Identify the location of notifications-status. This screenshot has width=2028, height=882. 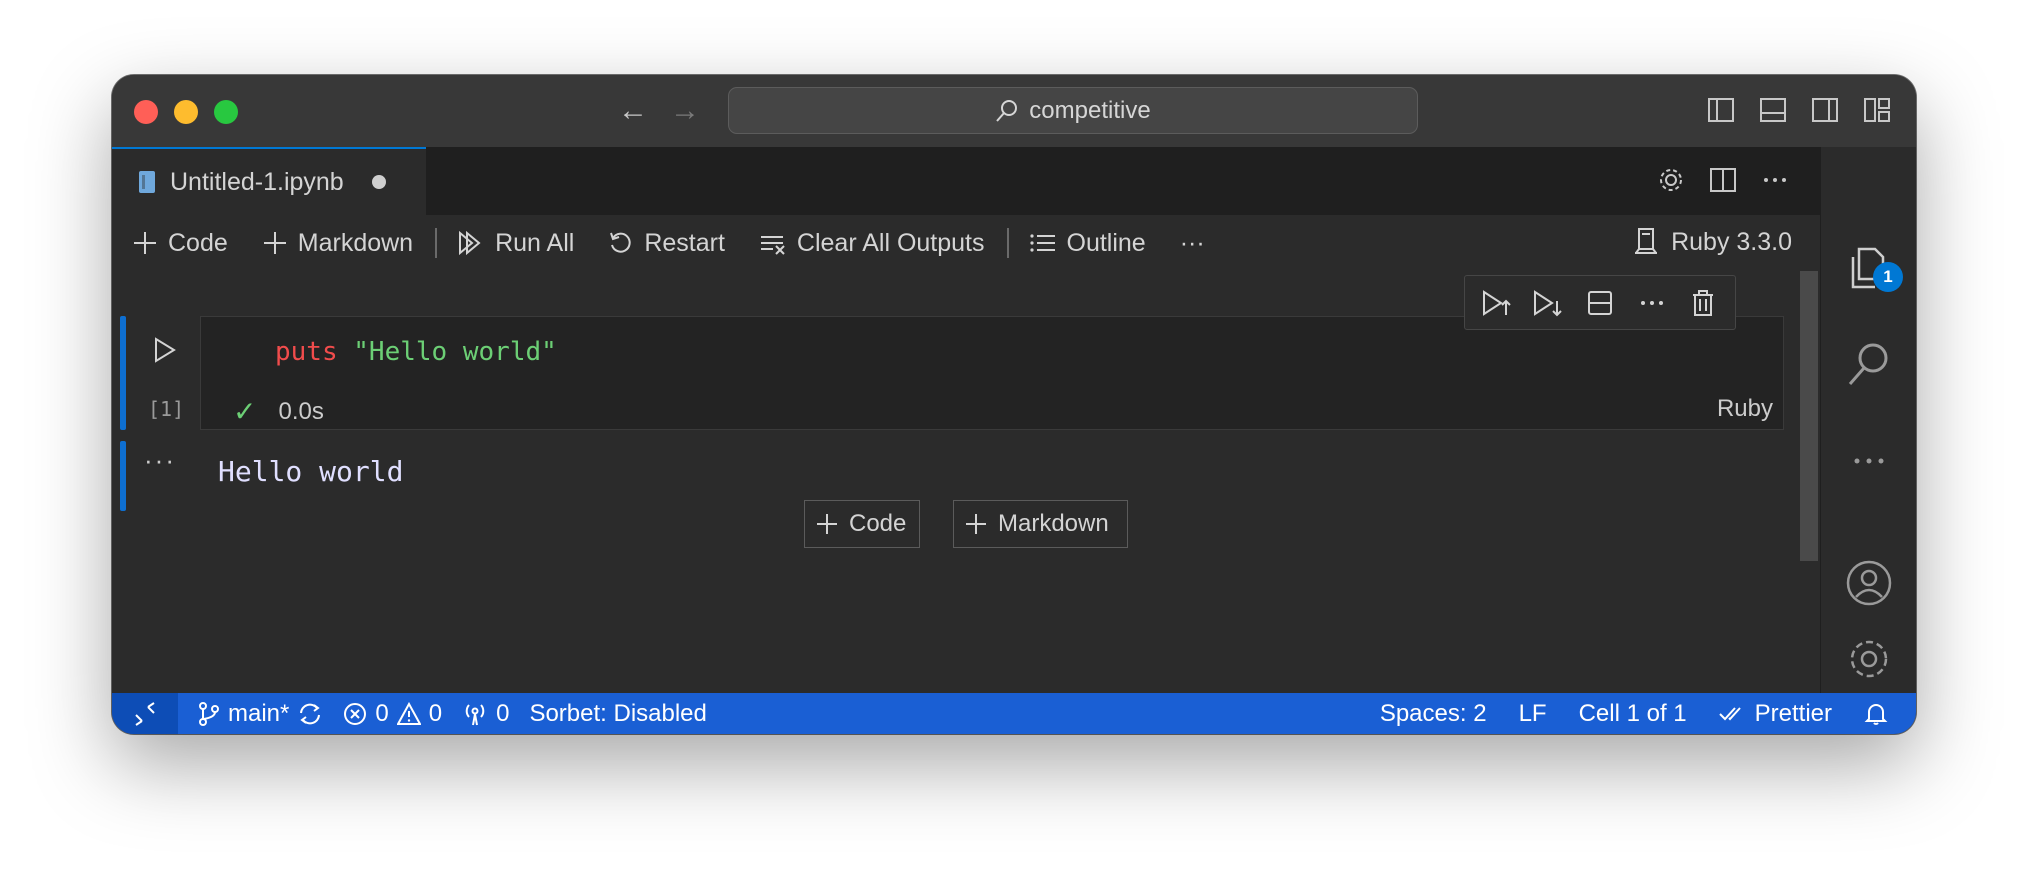
(1876, 714).